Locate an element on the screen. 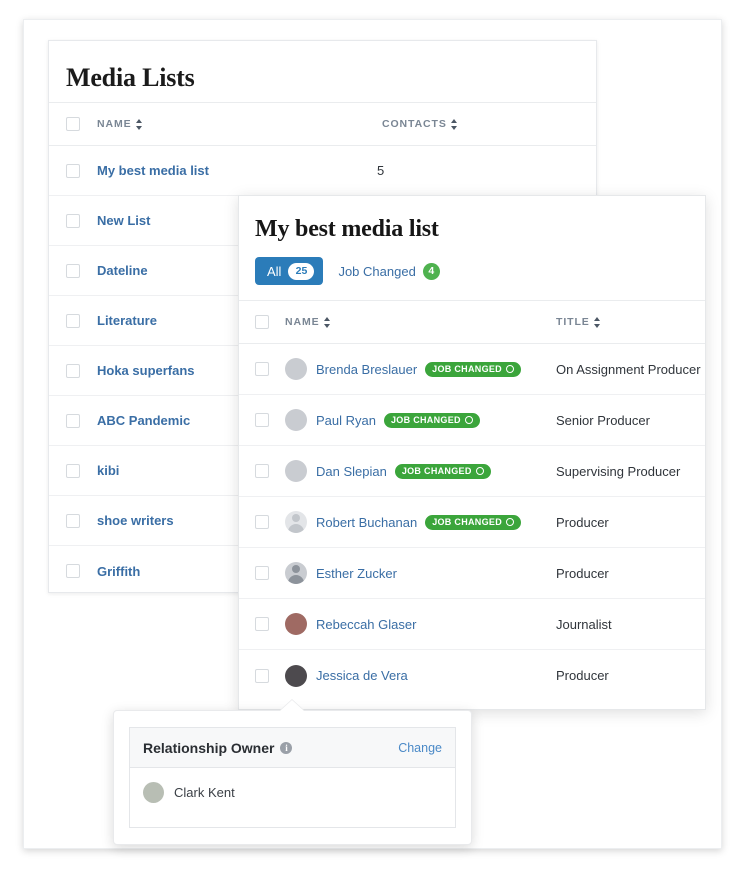 The width and height of the screenshot is (747, 874). contact-name-link: Robert Buchanan is located at coordinates (366, 522).